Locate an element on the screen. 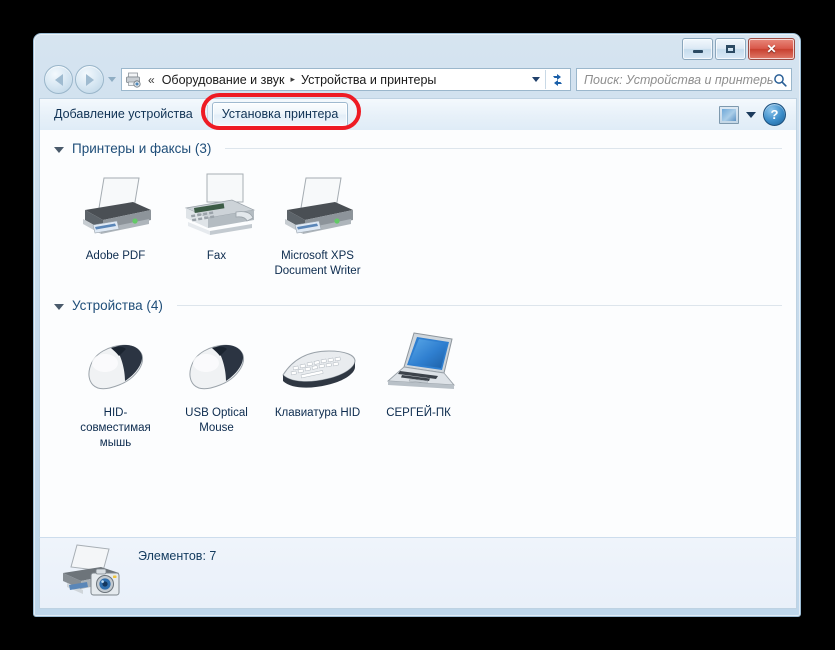 The height and width of the screenshot is (650, 835). search-box: Поиск: Устройства и принтеры is located at coordinates (684, 79).